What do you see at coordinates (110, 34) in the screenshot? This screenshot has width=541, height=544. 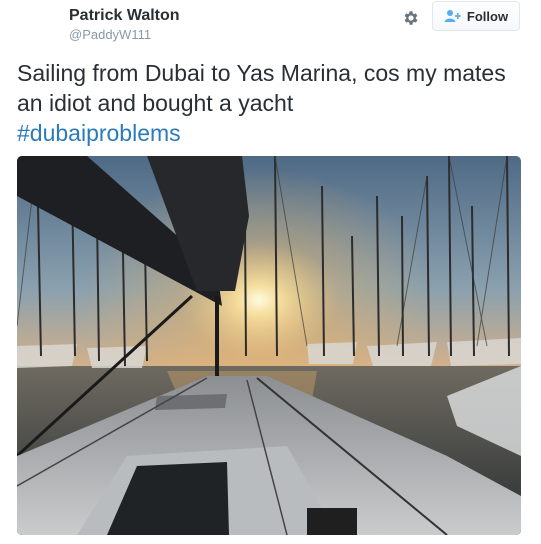 I see `author-handle: @PaddyW111` at bounding box center [110, 34].